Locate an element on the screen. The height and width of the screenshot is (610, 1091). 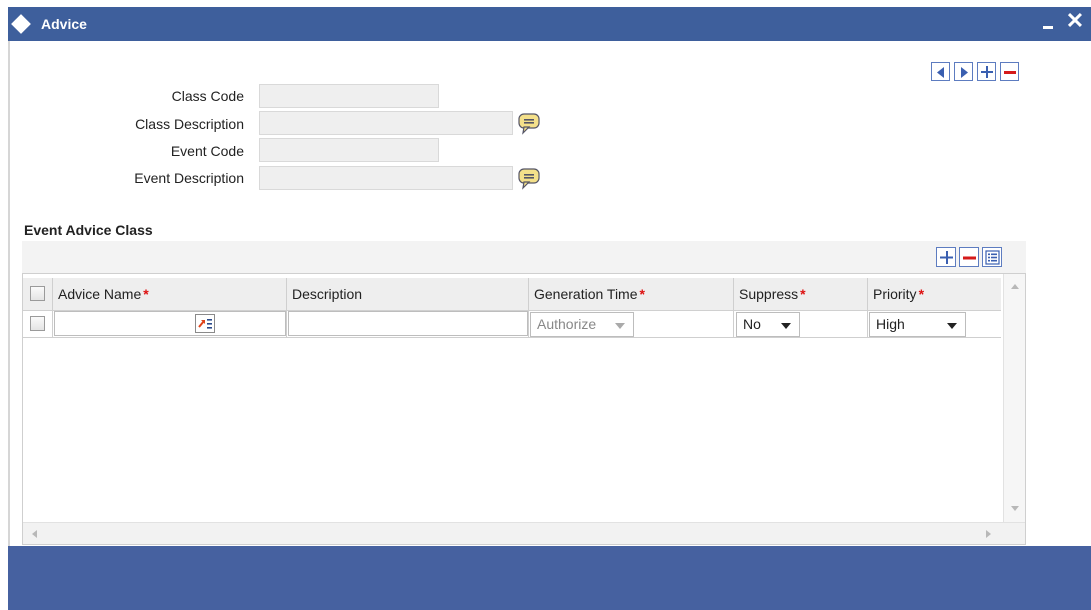
description-input is located at coordinates (408, 323).